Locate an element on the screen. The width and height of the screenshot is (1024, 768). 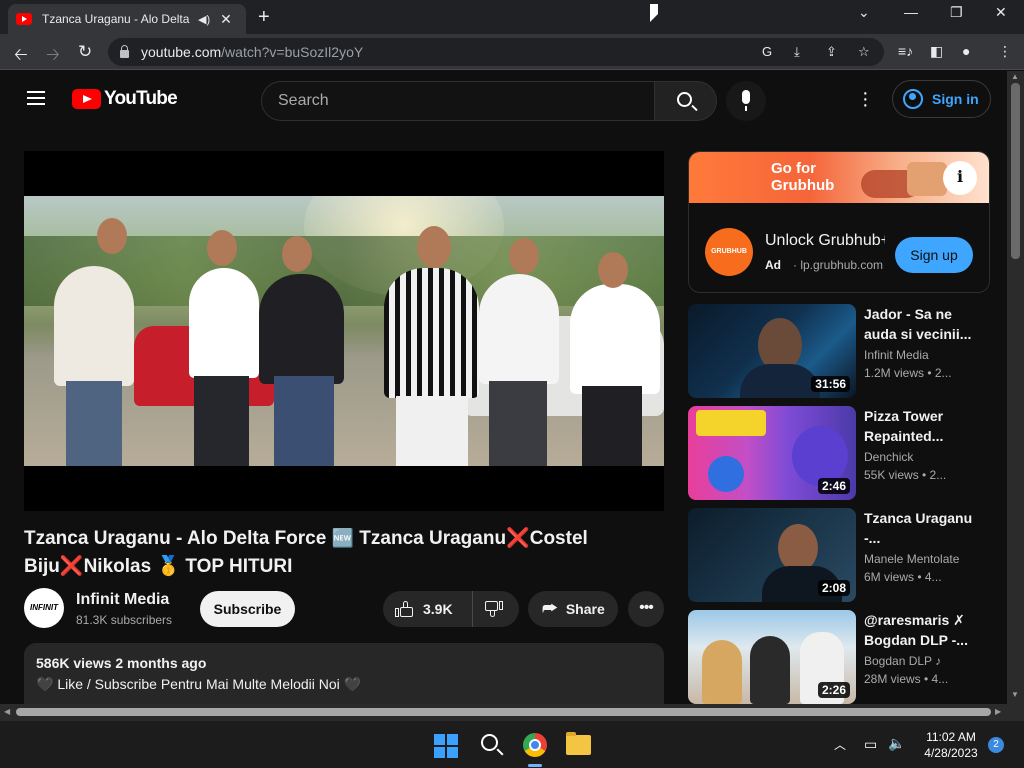
subscriber-count: 81.3K subscribers is located at coordinates (124, 620).